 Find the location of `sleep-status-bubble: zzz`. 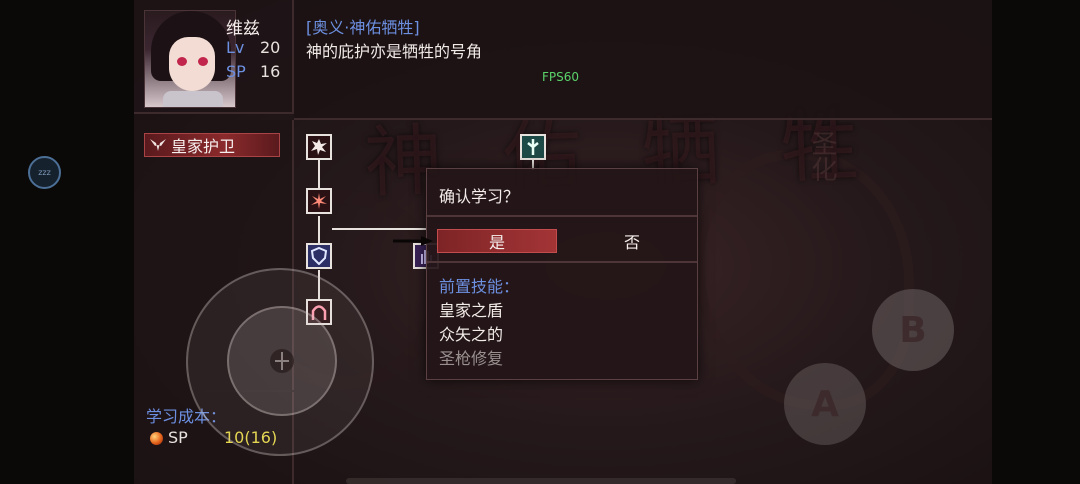

sleep-status-bubble: zzz is located at coordinates (44, 172).